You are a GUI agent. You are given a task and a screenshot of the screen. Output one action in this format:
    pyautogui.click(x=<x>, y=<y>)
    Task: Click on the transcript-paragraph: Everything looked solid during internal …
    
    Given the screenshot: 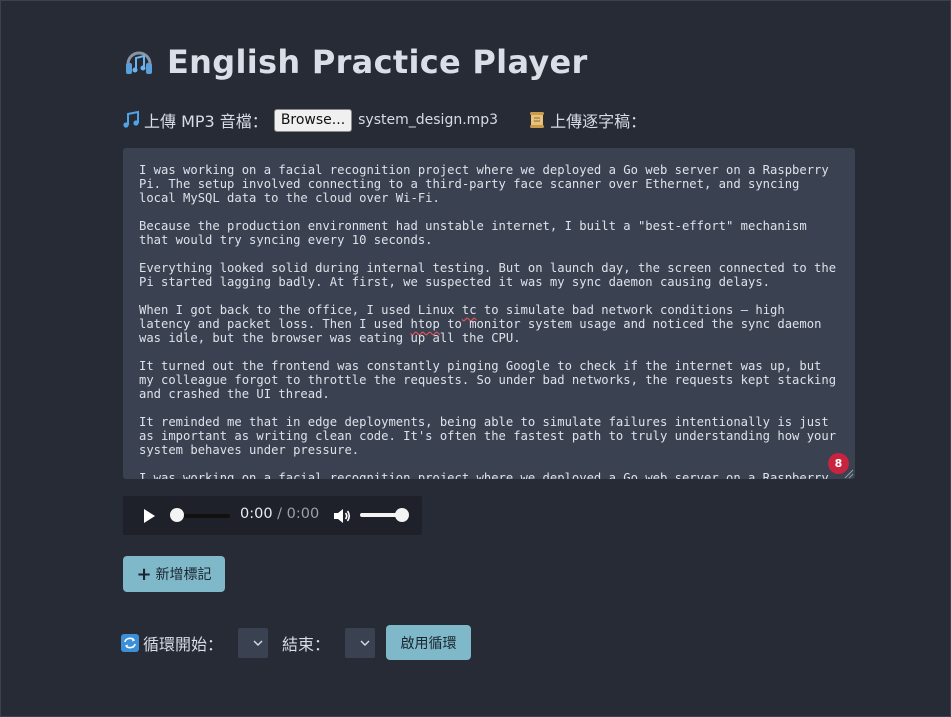 What is the action you would take?
    pyautogui.click(x=491, y=275)
    